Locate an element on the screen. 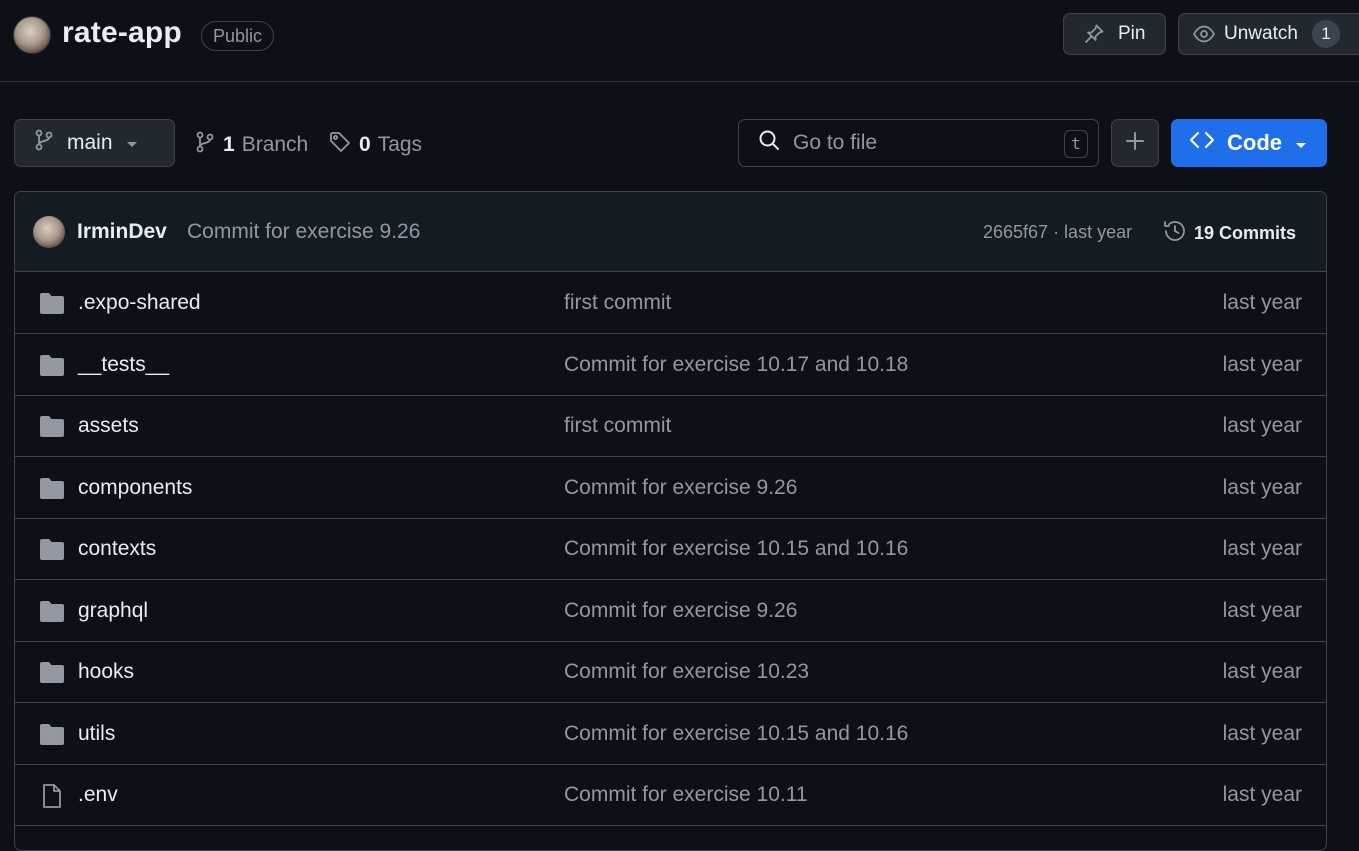 The width and height of the screenshot is (1359, 851). tag-count: 0 is located at coordinates (365, 144).